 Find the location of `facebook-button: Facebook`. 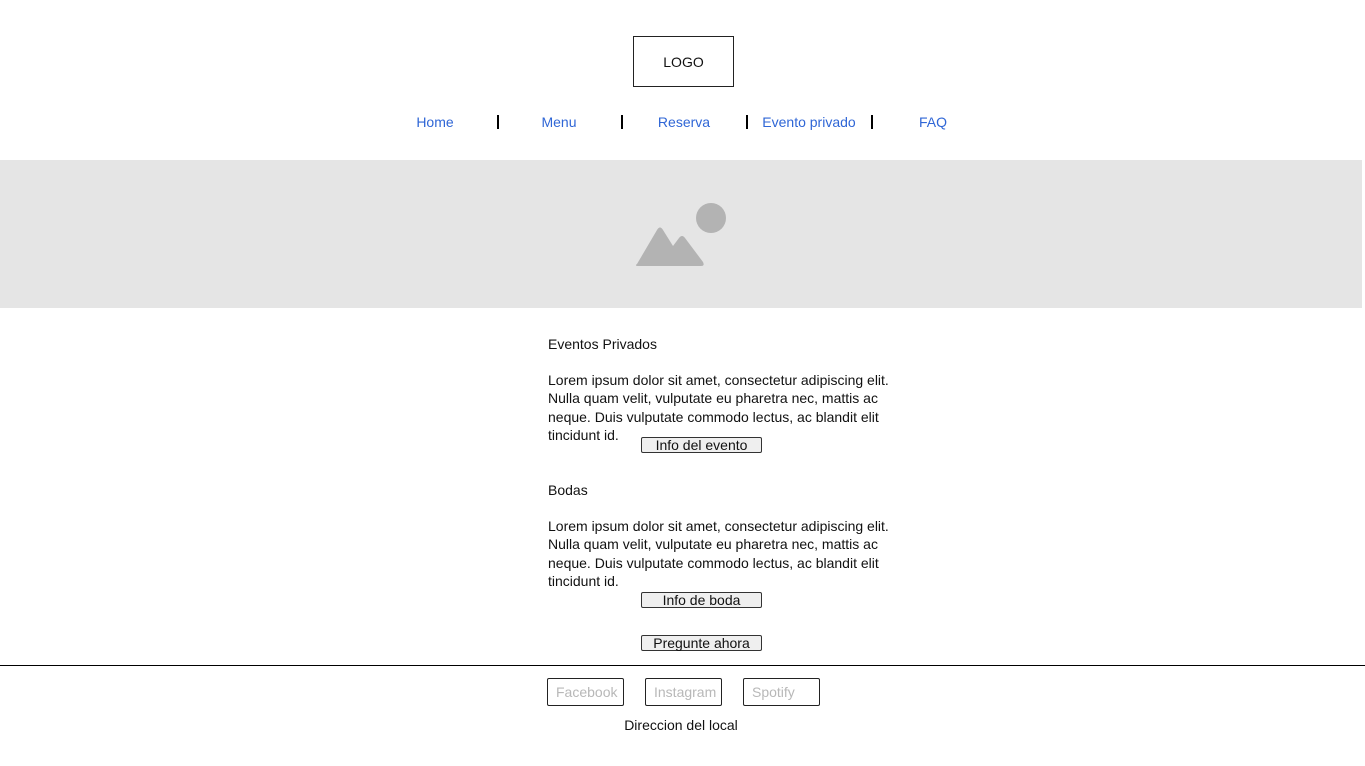

facebook-button: Facebook is located at coordinates (585, 692).